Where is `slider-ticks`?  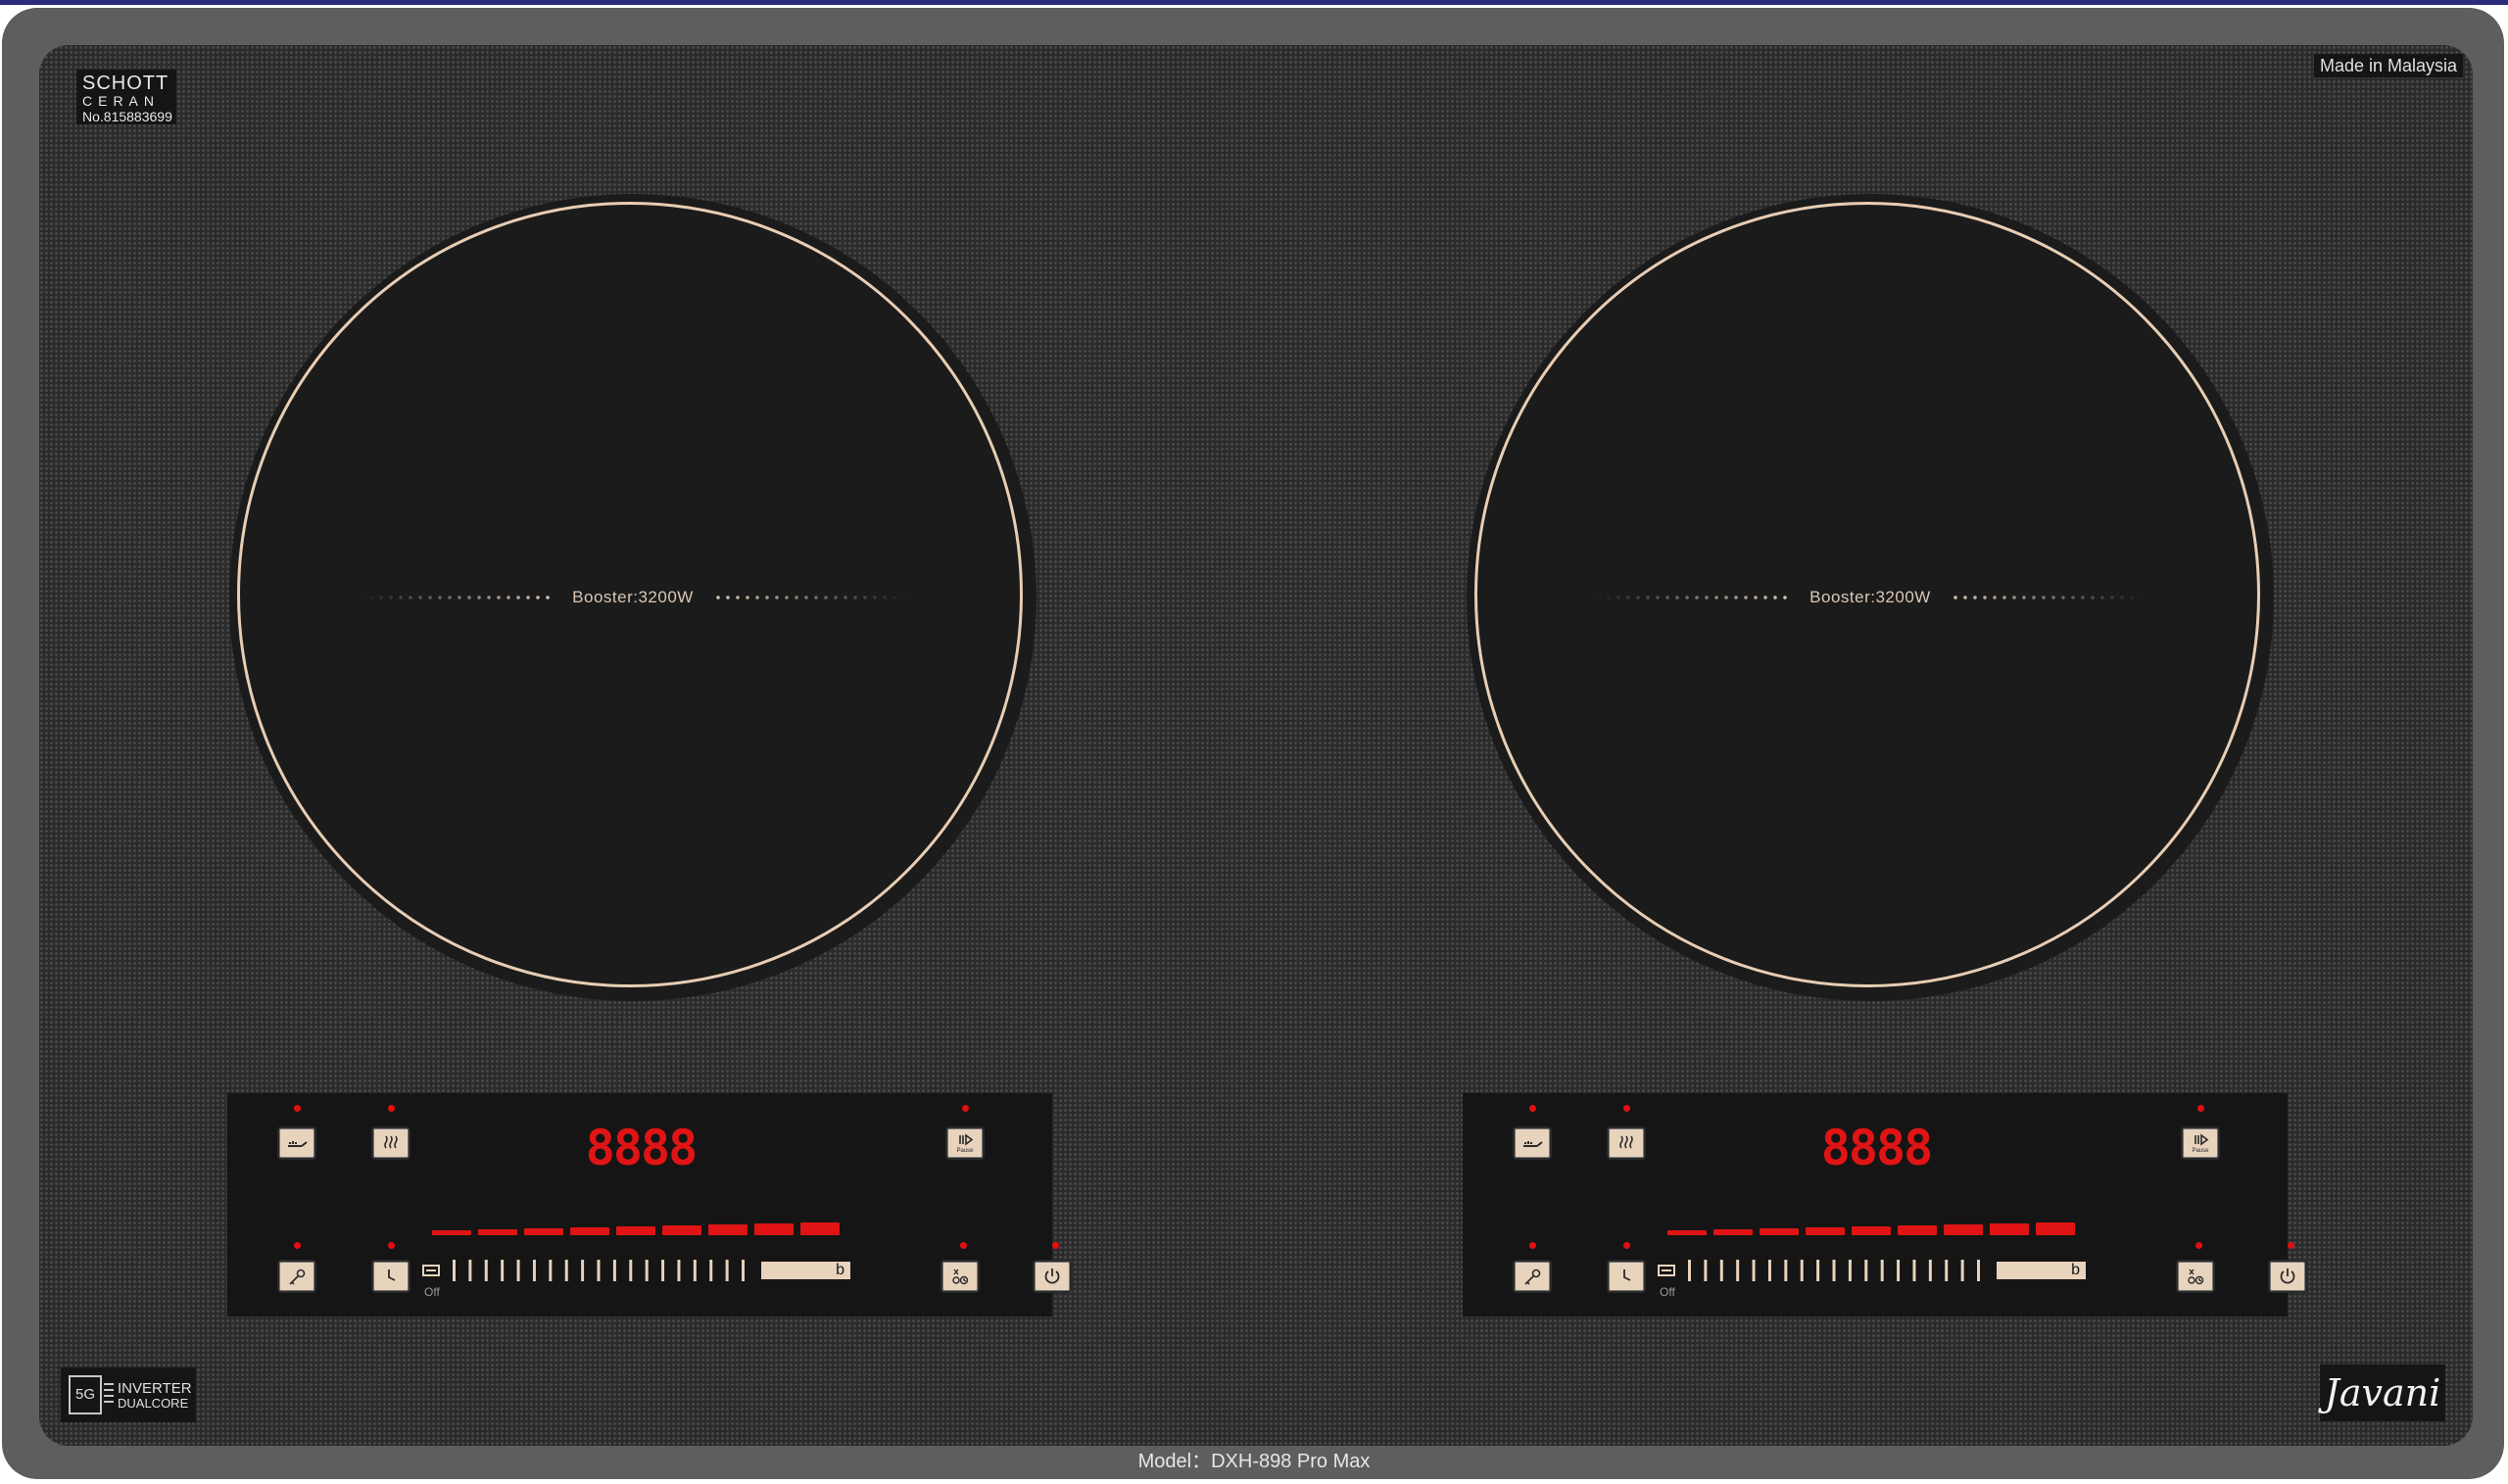
slider-ticks is located at coordinates (604, 1270).